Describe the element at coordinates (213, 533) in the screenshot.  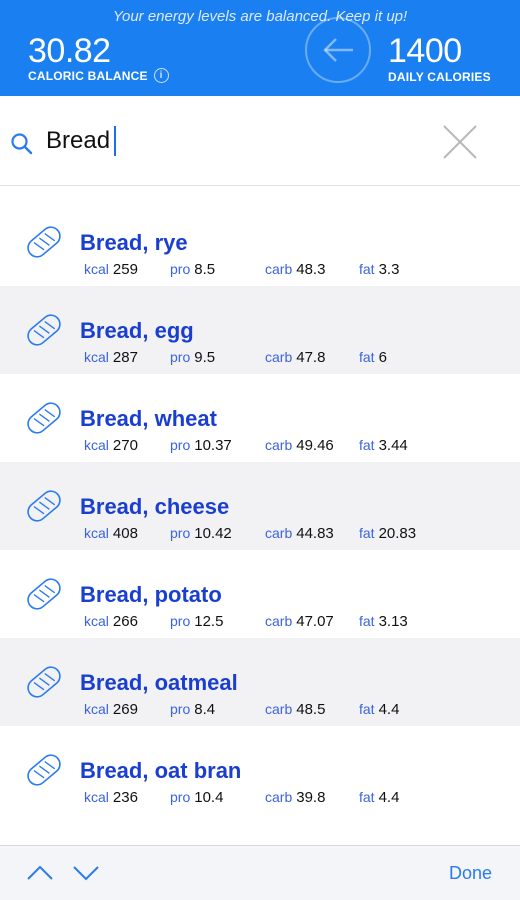
I see `protein-number: 10.42` at that location.